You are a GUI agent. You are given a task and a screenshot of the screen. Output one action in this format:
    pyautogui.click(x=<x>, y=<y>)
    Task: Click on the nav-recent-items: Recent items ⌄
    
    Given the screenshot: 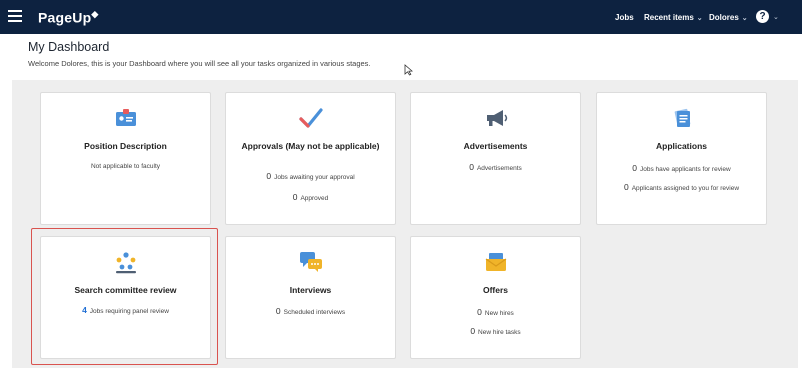 What is the action you would take?
    pyautogui.click(x=673, y=17)
    